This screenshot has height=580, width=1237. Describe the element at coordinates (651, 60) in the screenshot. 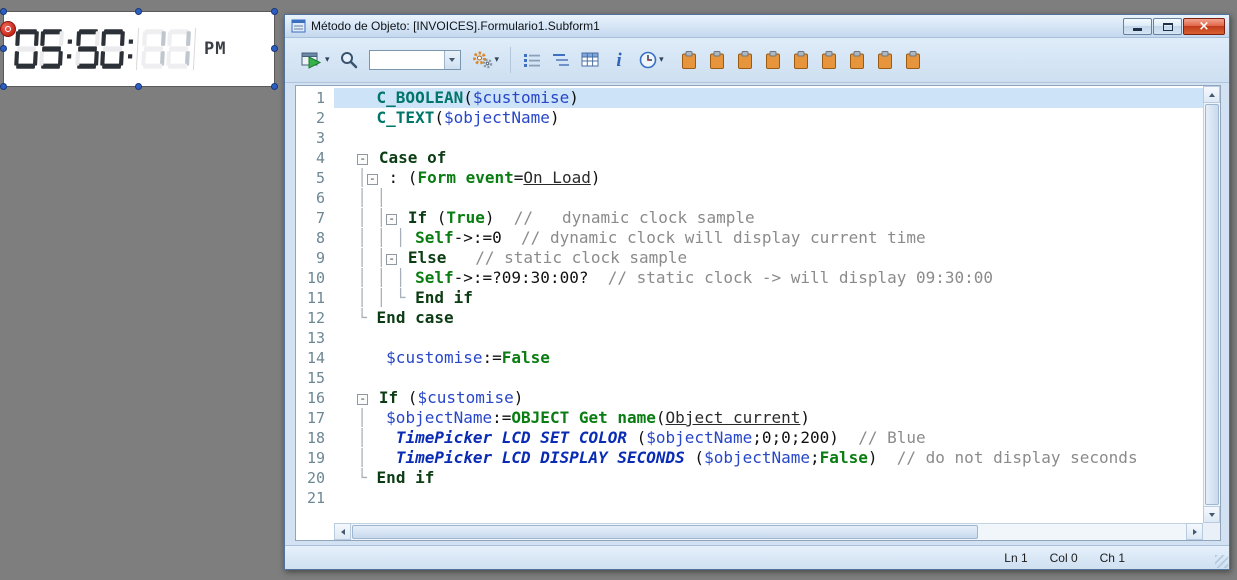

I see `last-commands-button: ▾` at that location.